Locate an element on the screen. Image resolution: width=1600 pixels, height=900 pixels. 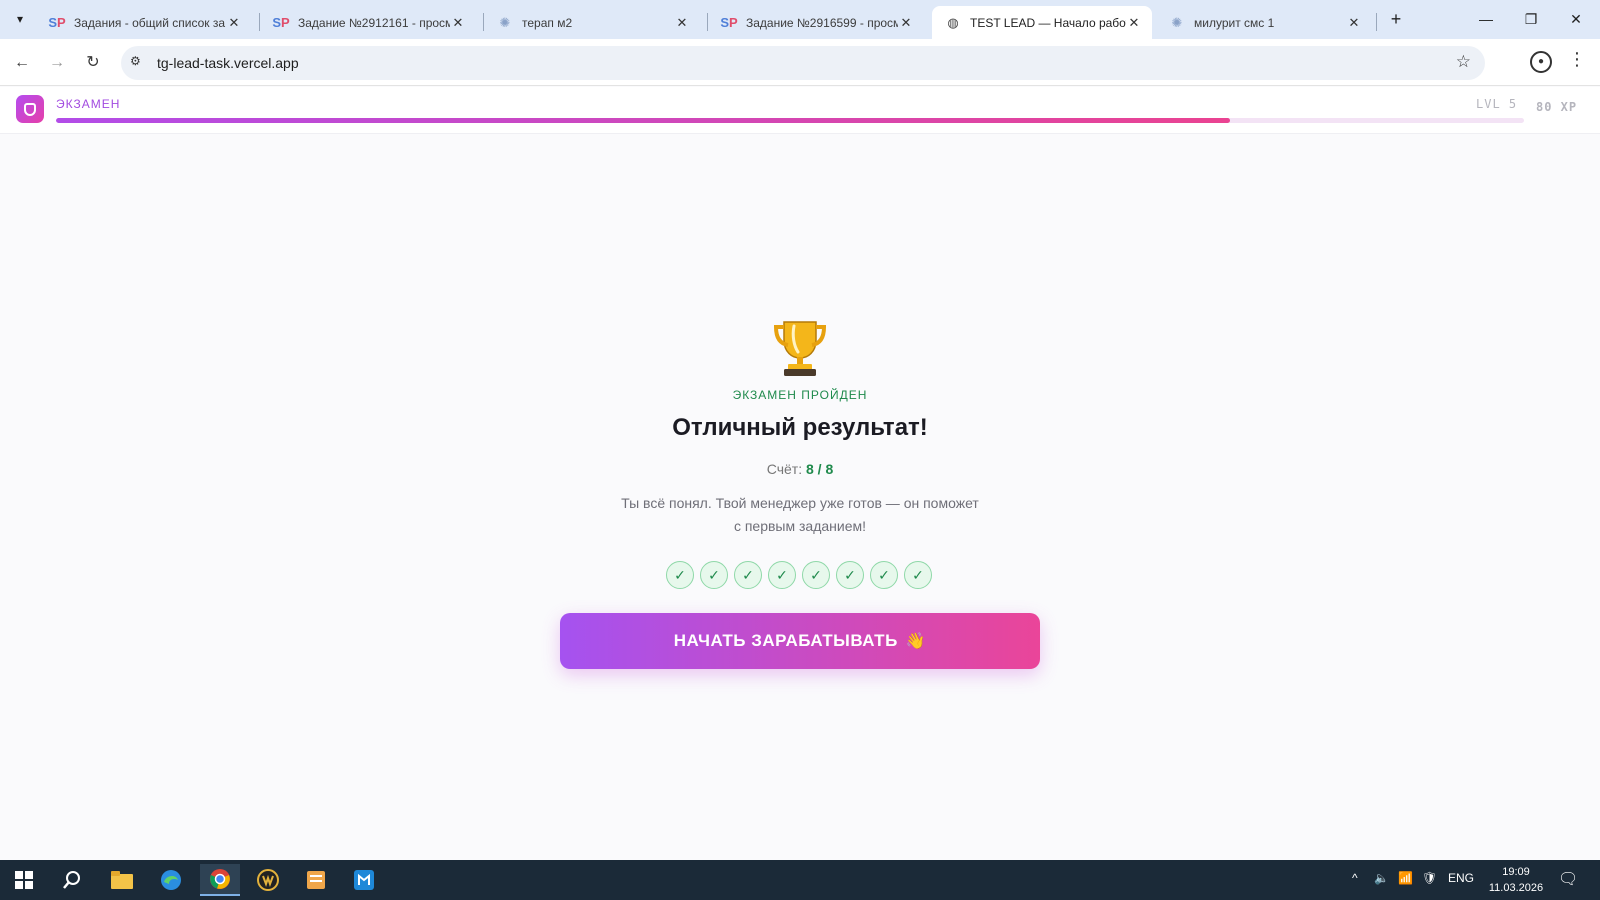
clock-time: 19:09 is located at coordinates (1516, 872).